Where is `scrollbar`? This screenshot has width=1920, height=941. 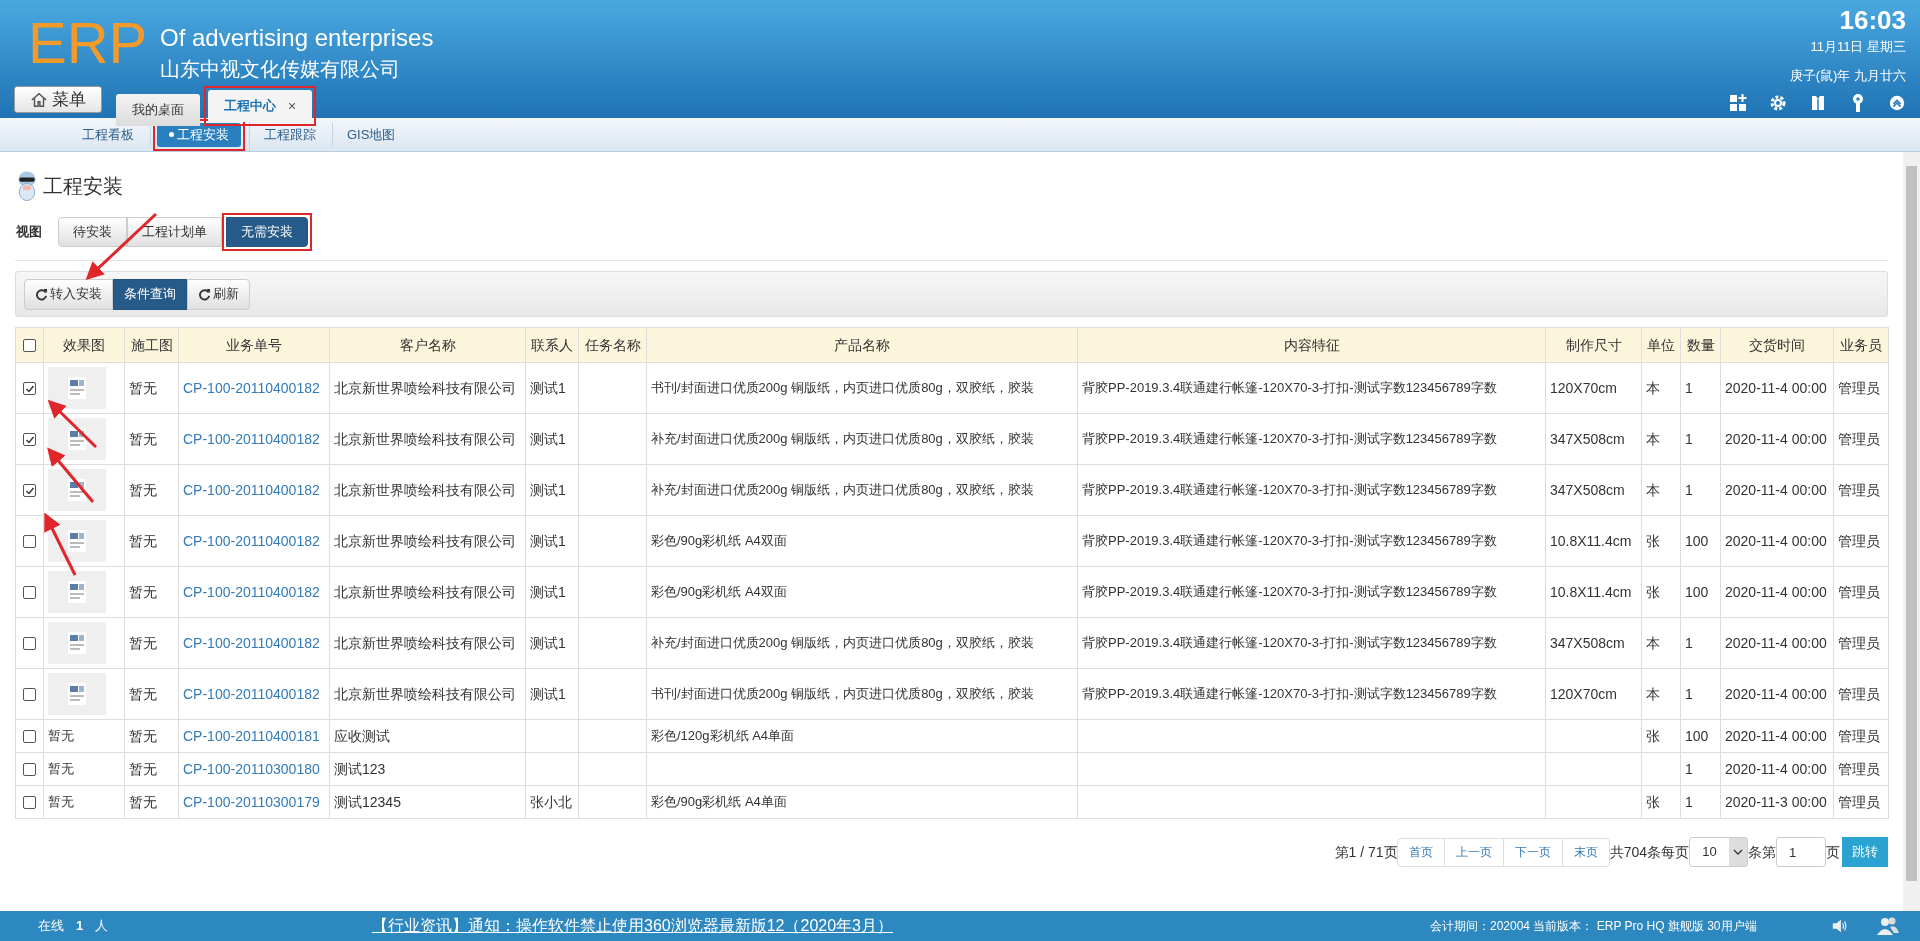 scrollbar is located at coordinates (1911, 531).